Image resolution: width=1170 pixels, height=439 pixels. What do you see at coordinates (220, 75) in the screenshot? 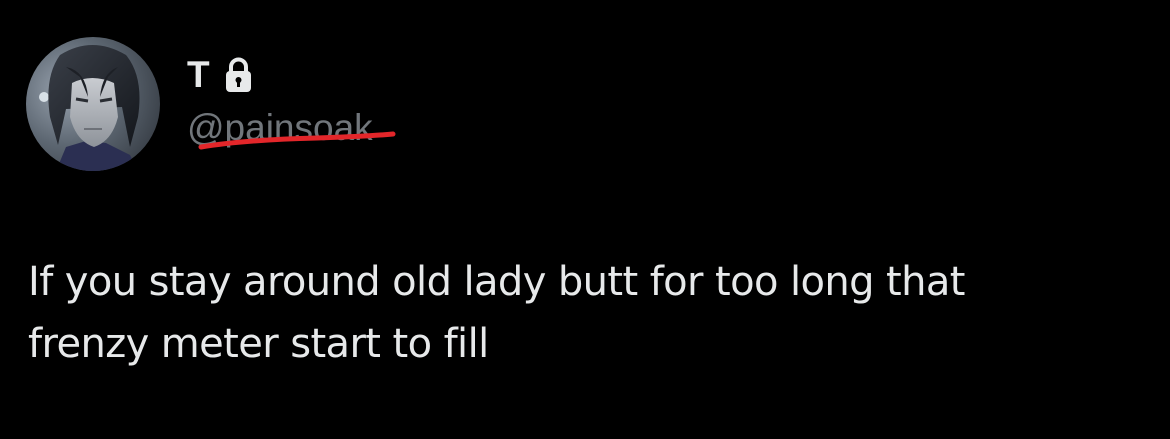
I see `author-name-row: T` at bounding box center [220, 75].